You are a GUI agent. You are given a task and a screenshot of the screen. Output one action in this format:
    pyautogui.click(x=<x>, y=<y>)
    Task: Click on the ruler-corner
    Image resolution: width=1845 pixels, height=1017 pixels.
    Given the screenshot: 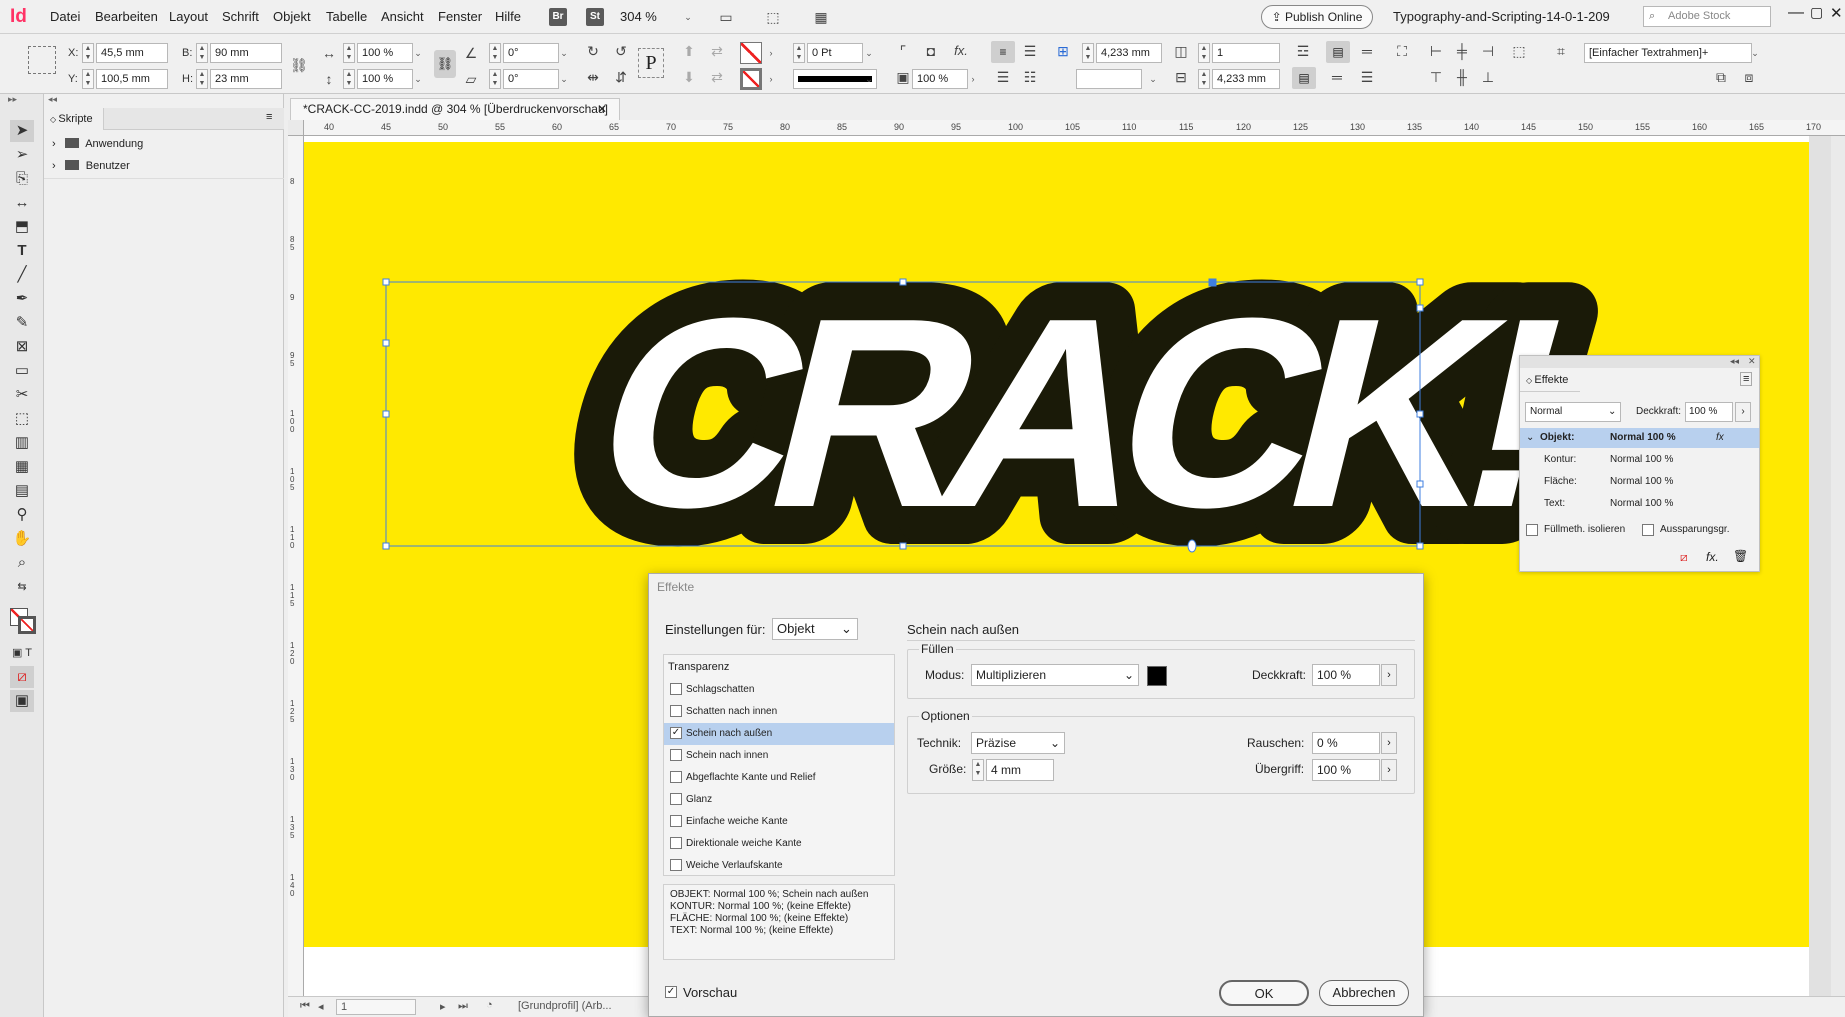 What is the action you would take?
    pyautogui.click(x=296, y=128)
    